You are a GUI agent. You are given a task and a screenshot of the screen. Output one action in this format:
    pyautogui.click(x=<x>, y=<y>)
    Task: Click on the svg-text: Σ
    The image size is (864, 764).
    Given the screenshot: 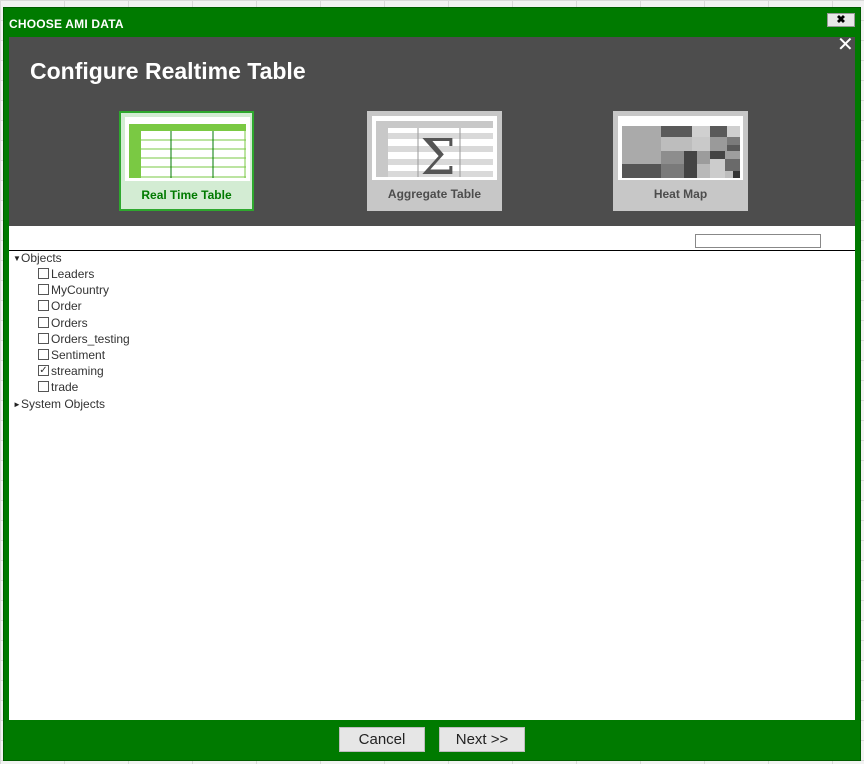 What is the action you would take?
    pyautogui.click(x=437, y=154)
    